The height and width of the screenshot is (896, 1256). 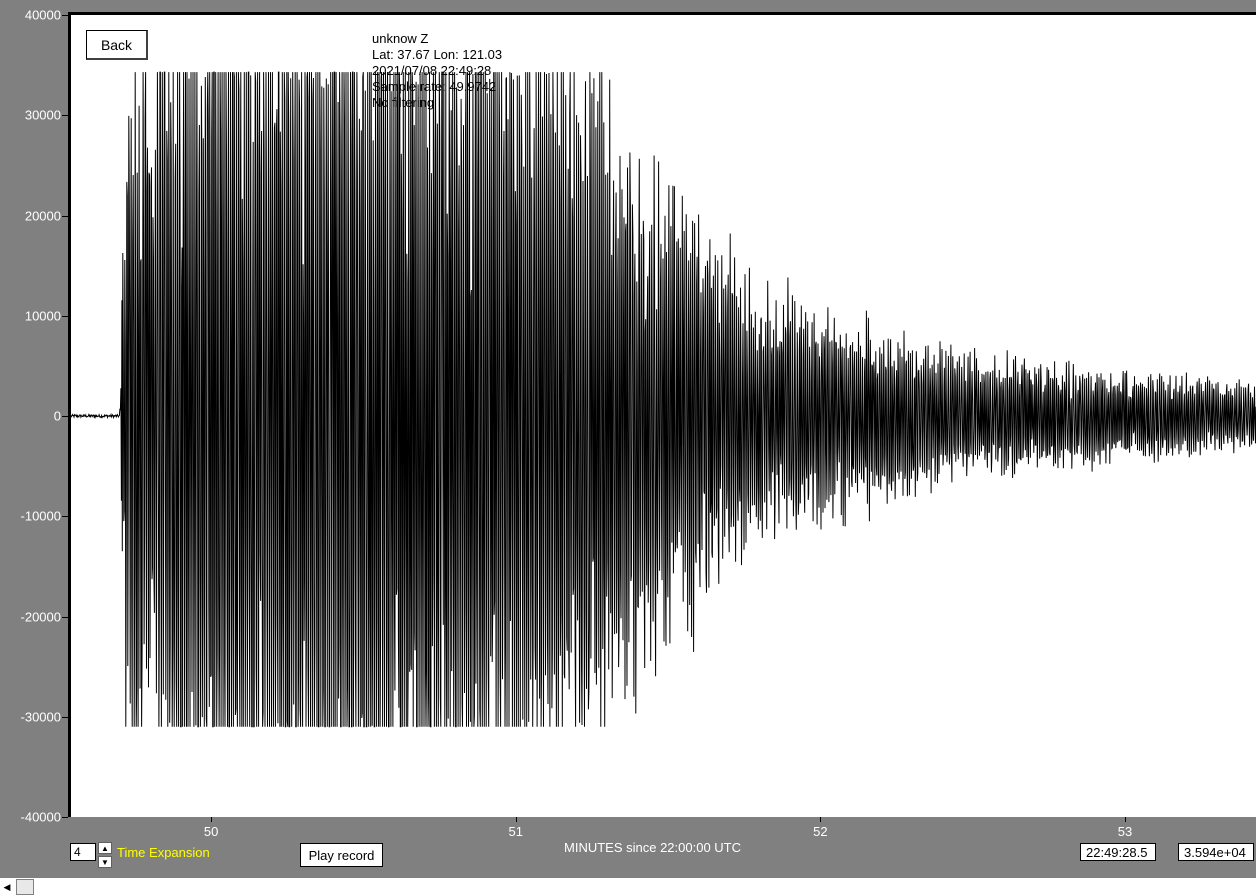 What do you see at coordinates (434, 86) in the screenshot?
I see `sample-rate: Sample rate: 49.9742` at bounding box center [434, 86].